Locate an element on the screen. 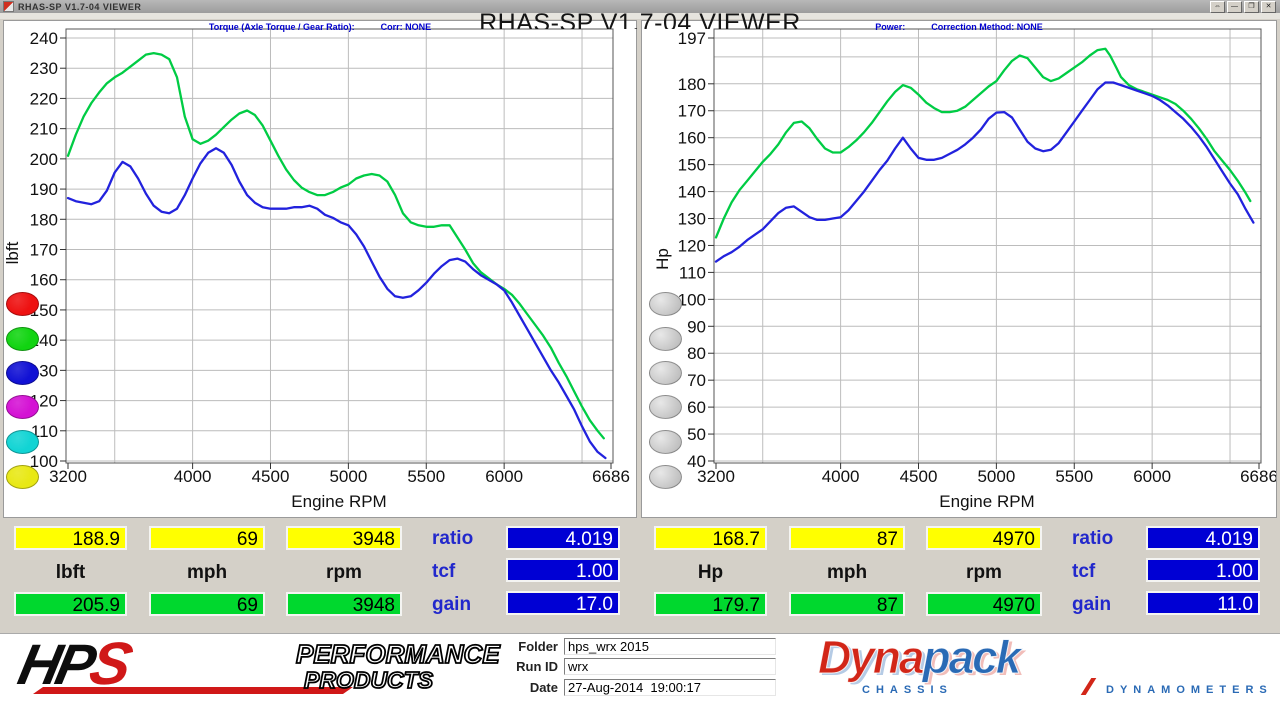 This screenshot has height=701, width=1280. gain-hp-value: 179.7 is located at coordinates (710, 604).